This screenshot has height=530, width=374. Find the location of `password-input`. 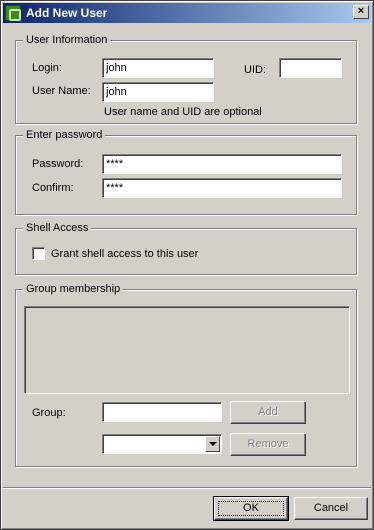

password-input is located at coordinates (222, 164).